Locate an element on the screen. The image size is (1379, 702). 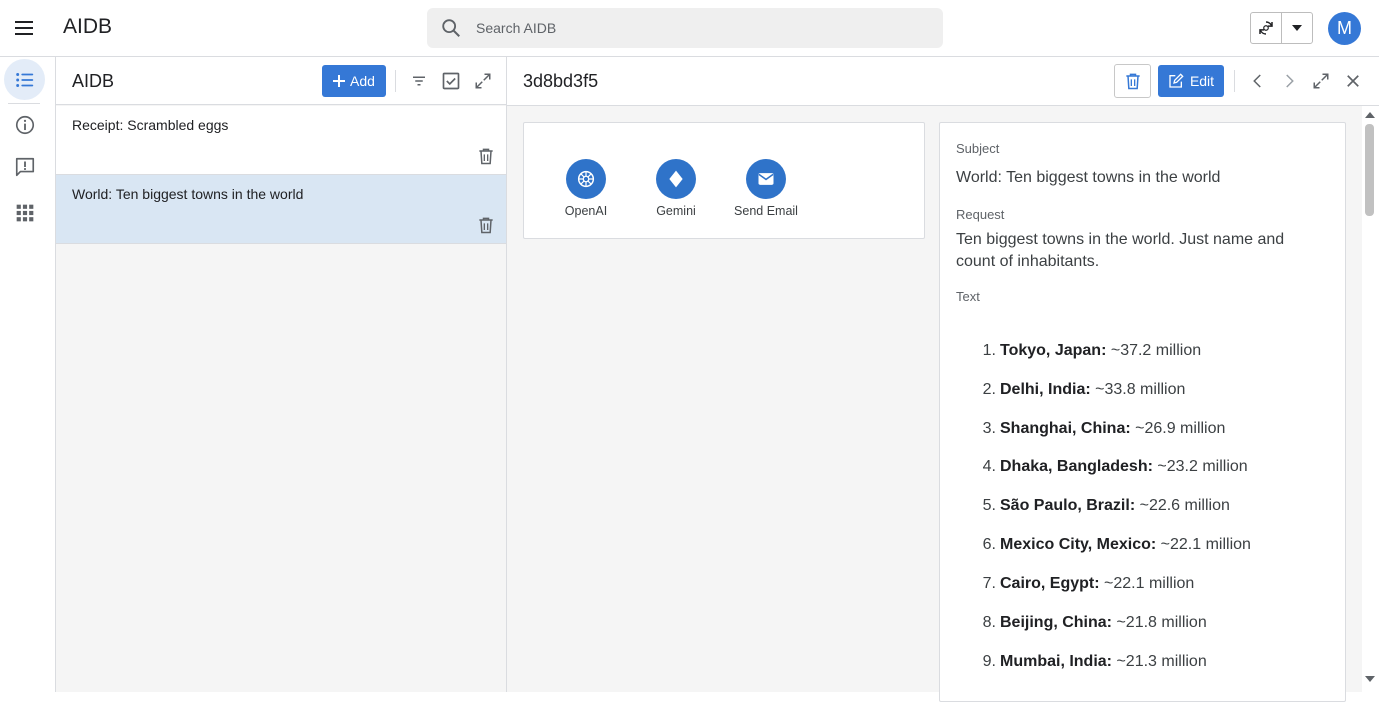
search-icon is located at coordinates (451, 28).